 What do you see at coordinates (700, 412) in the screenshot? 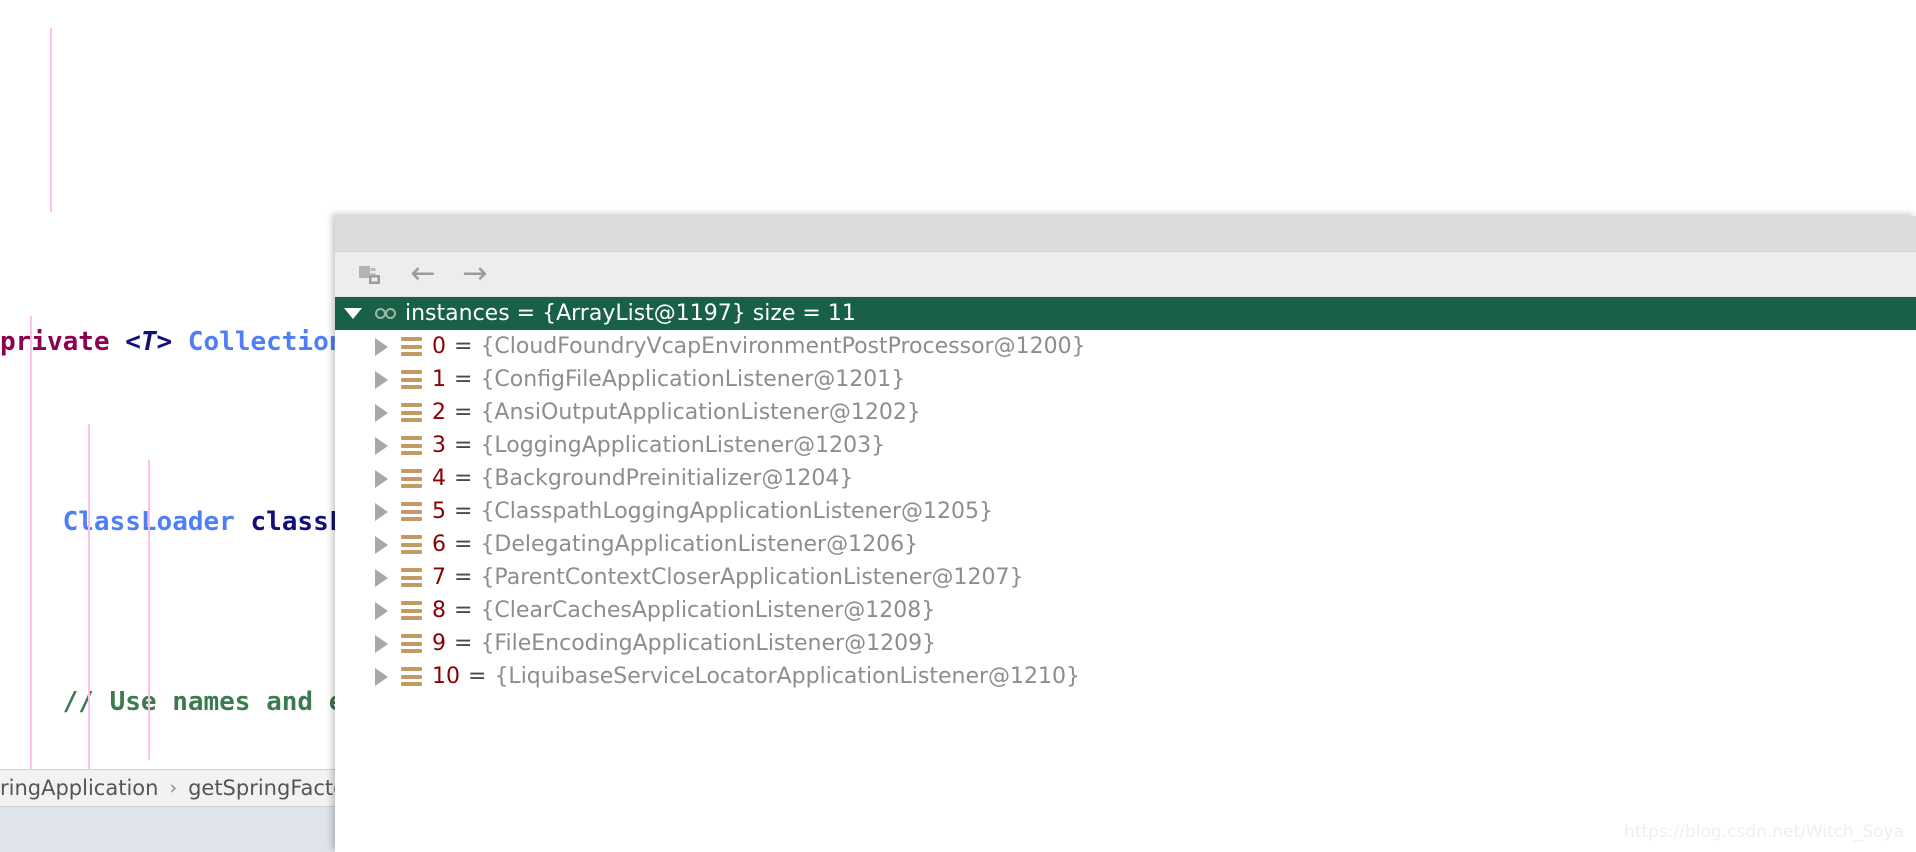
I see `list-item-value: {AnsiOutputApplicationListener@1202}` at bounding box center [700, 412].